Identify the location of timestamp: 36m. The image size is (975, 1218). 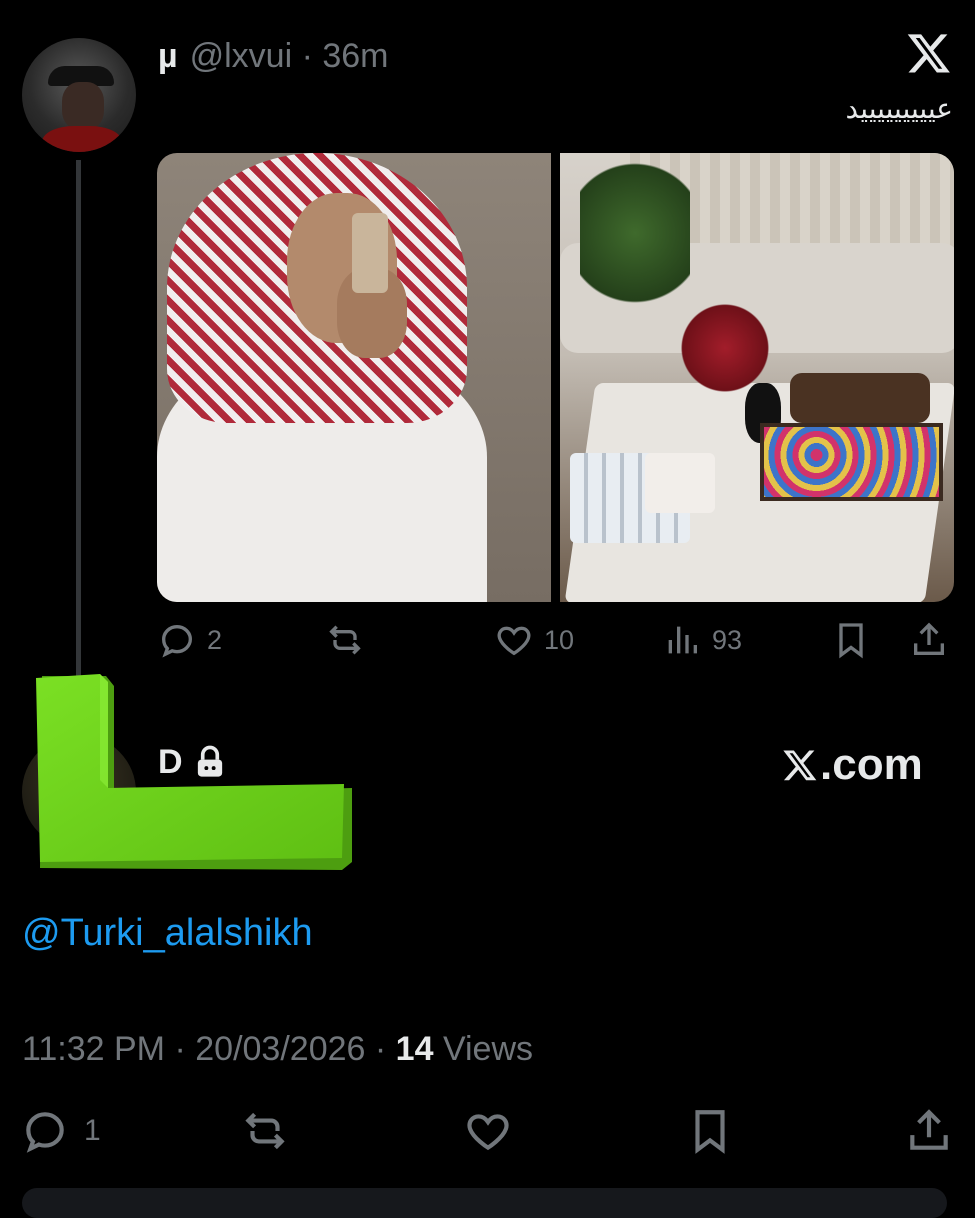
(355, 56).